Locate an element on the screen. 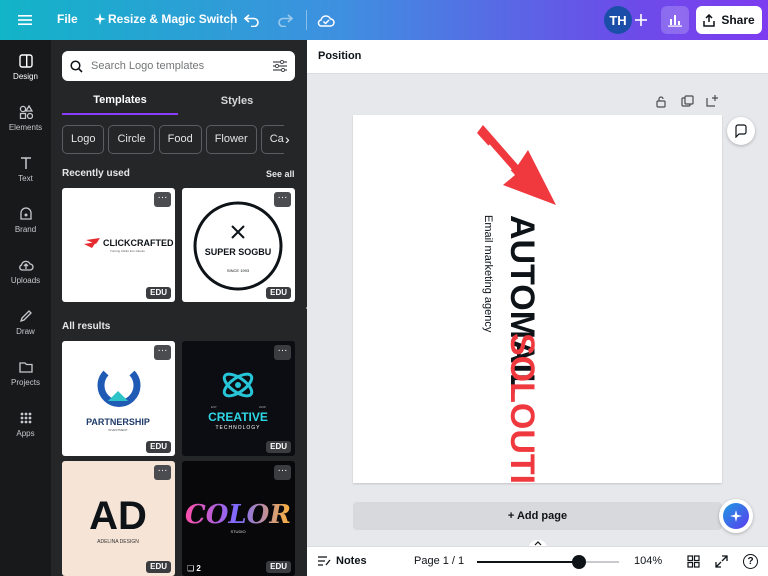 The height and width of the screenshot is (576, 768). zoom-slider is located at coordinates (548, 562).